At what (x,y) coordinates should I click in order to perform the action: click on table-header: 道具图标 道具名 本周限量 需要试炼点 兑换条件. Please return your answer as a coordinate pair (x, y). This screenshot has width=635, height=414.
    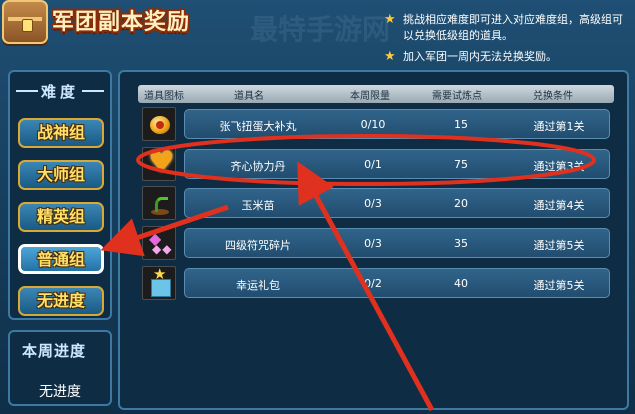
    Looking at the image, I should click on (376, 94).